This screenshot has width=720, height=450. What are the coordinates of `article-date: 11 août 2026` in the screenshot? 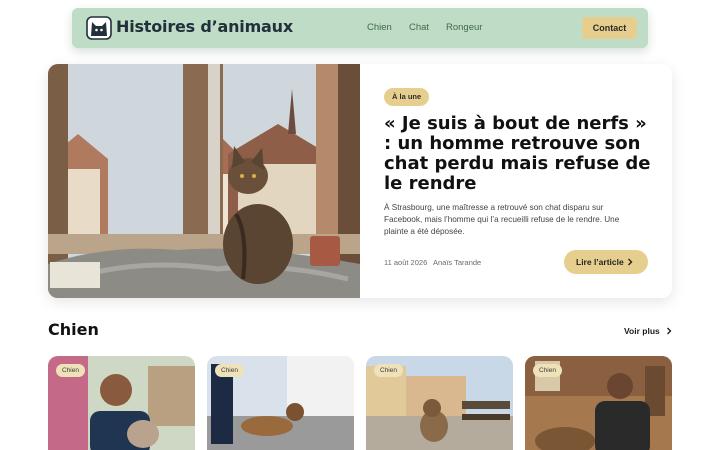 It's located at (406, 262).